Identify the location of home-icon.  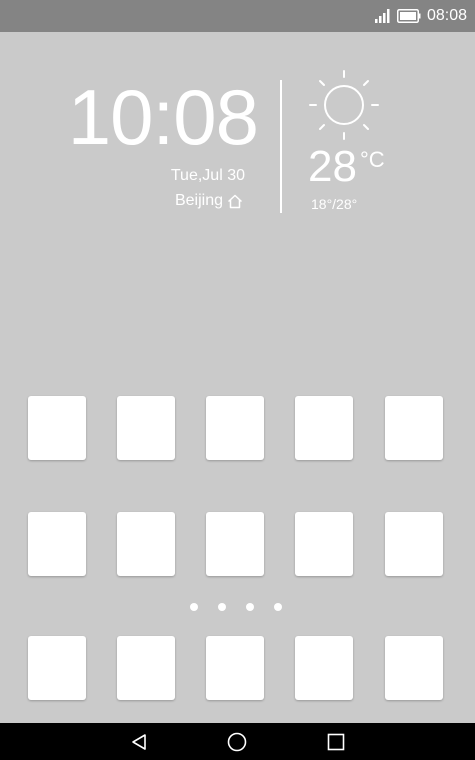
(235, 201).